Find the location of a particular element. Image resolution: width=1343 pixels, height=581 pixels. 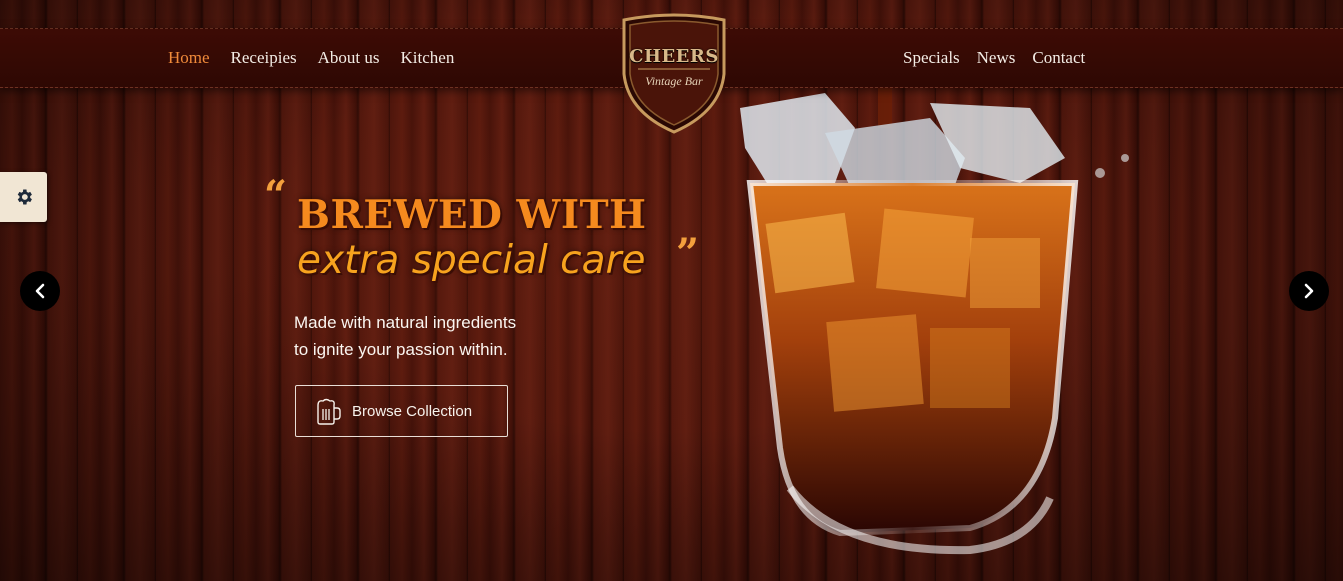

logo-subtitle: Vintage Bar is located at coordinates (674, 81).